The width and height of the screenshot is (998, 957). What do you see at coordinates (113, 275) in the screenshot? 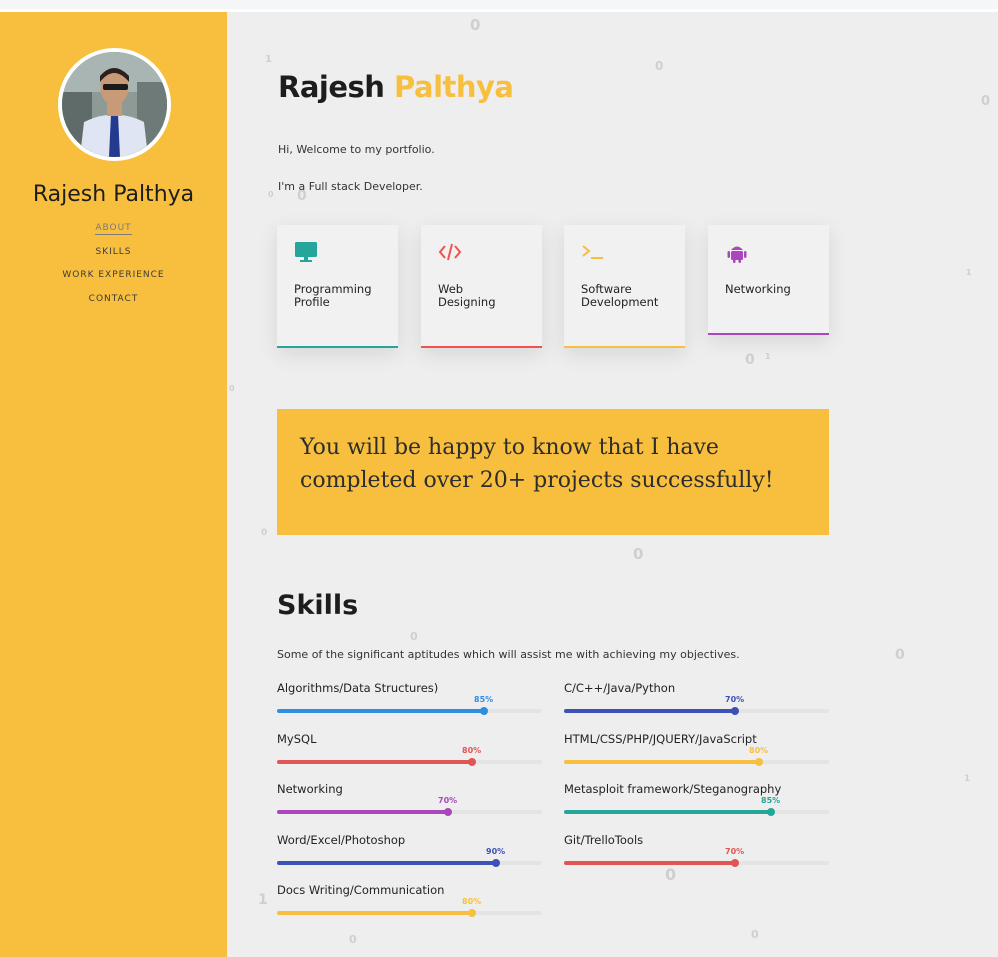
I see `nav-work-experience-label: WORK EXPERIENCE` at bounding box center [113, 275].